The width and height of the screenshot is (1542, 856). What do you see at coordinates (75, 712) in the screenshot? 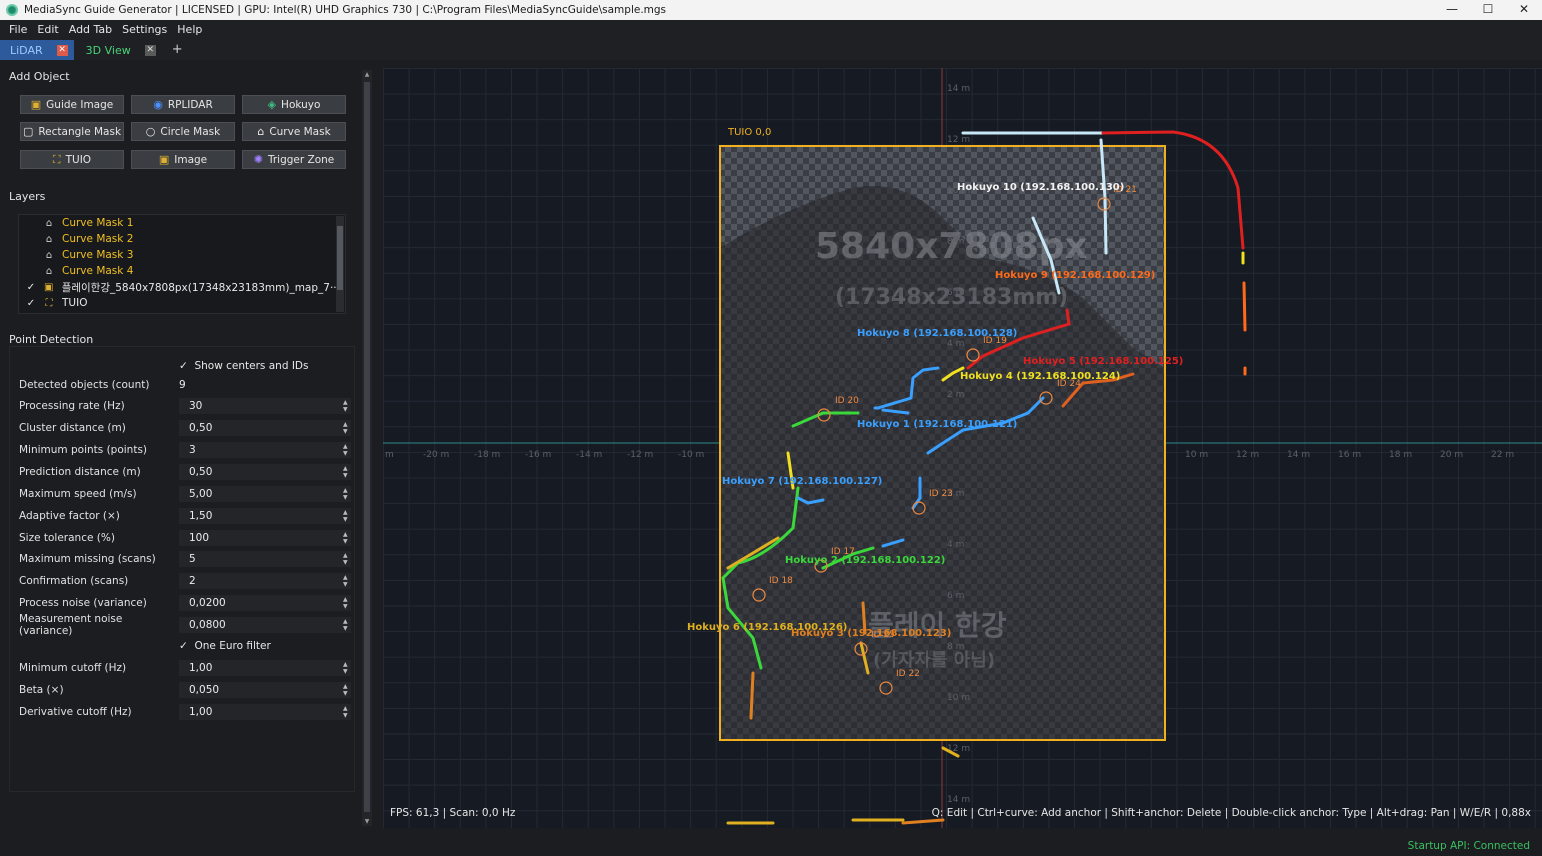
I see `param-label: Derivative cutoff (Hz)` at bounding box center [75, 712].